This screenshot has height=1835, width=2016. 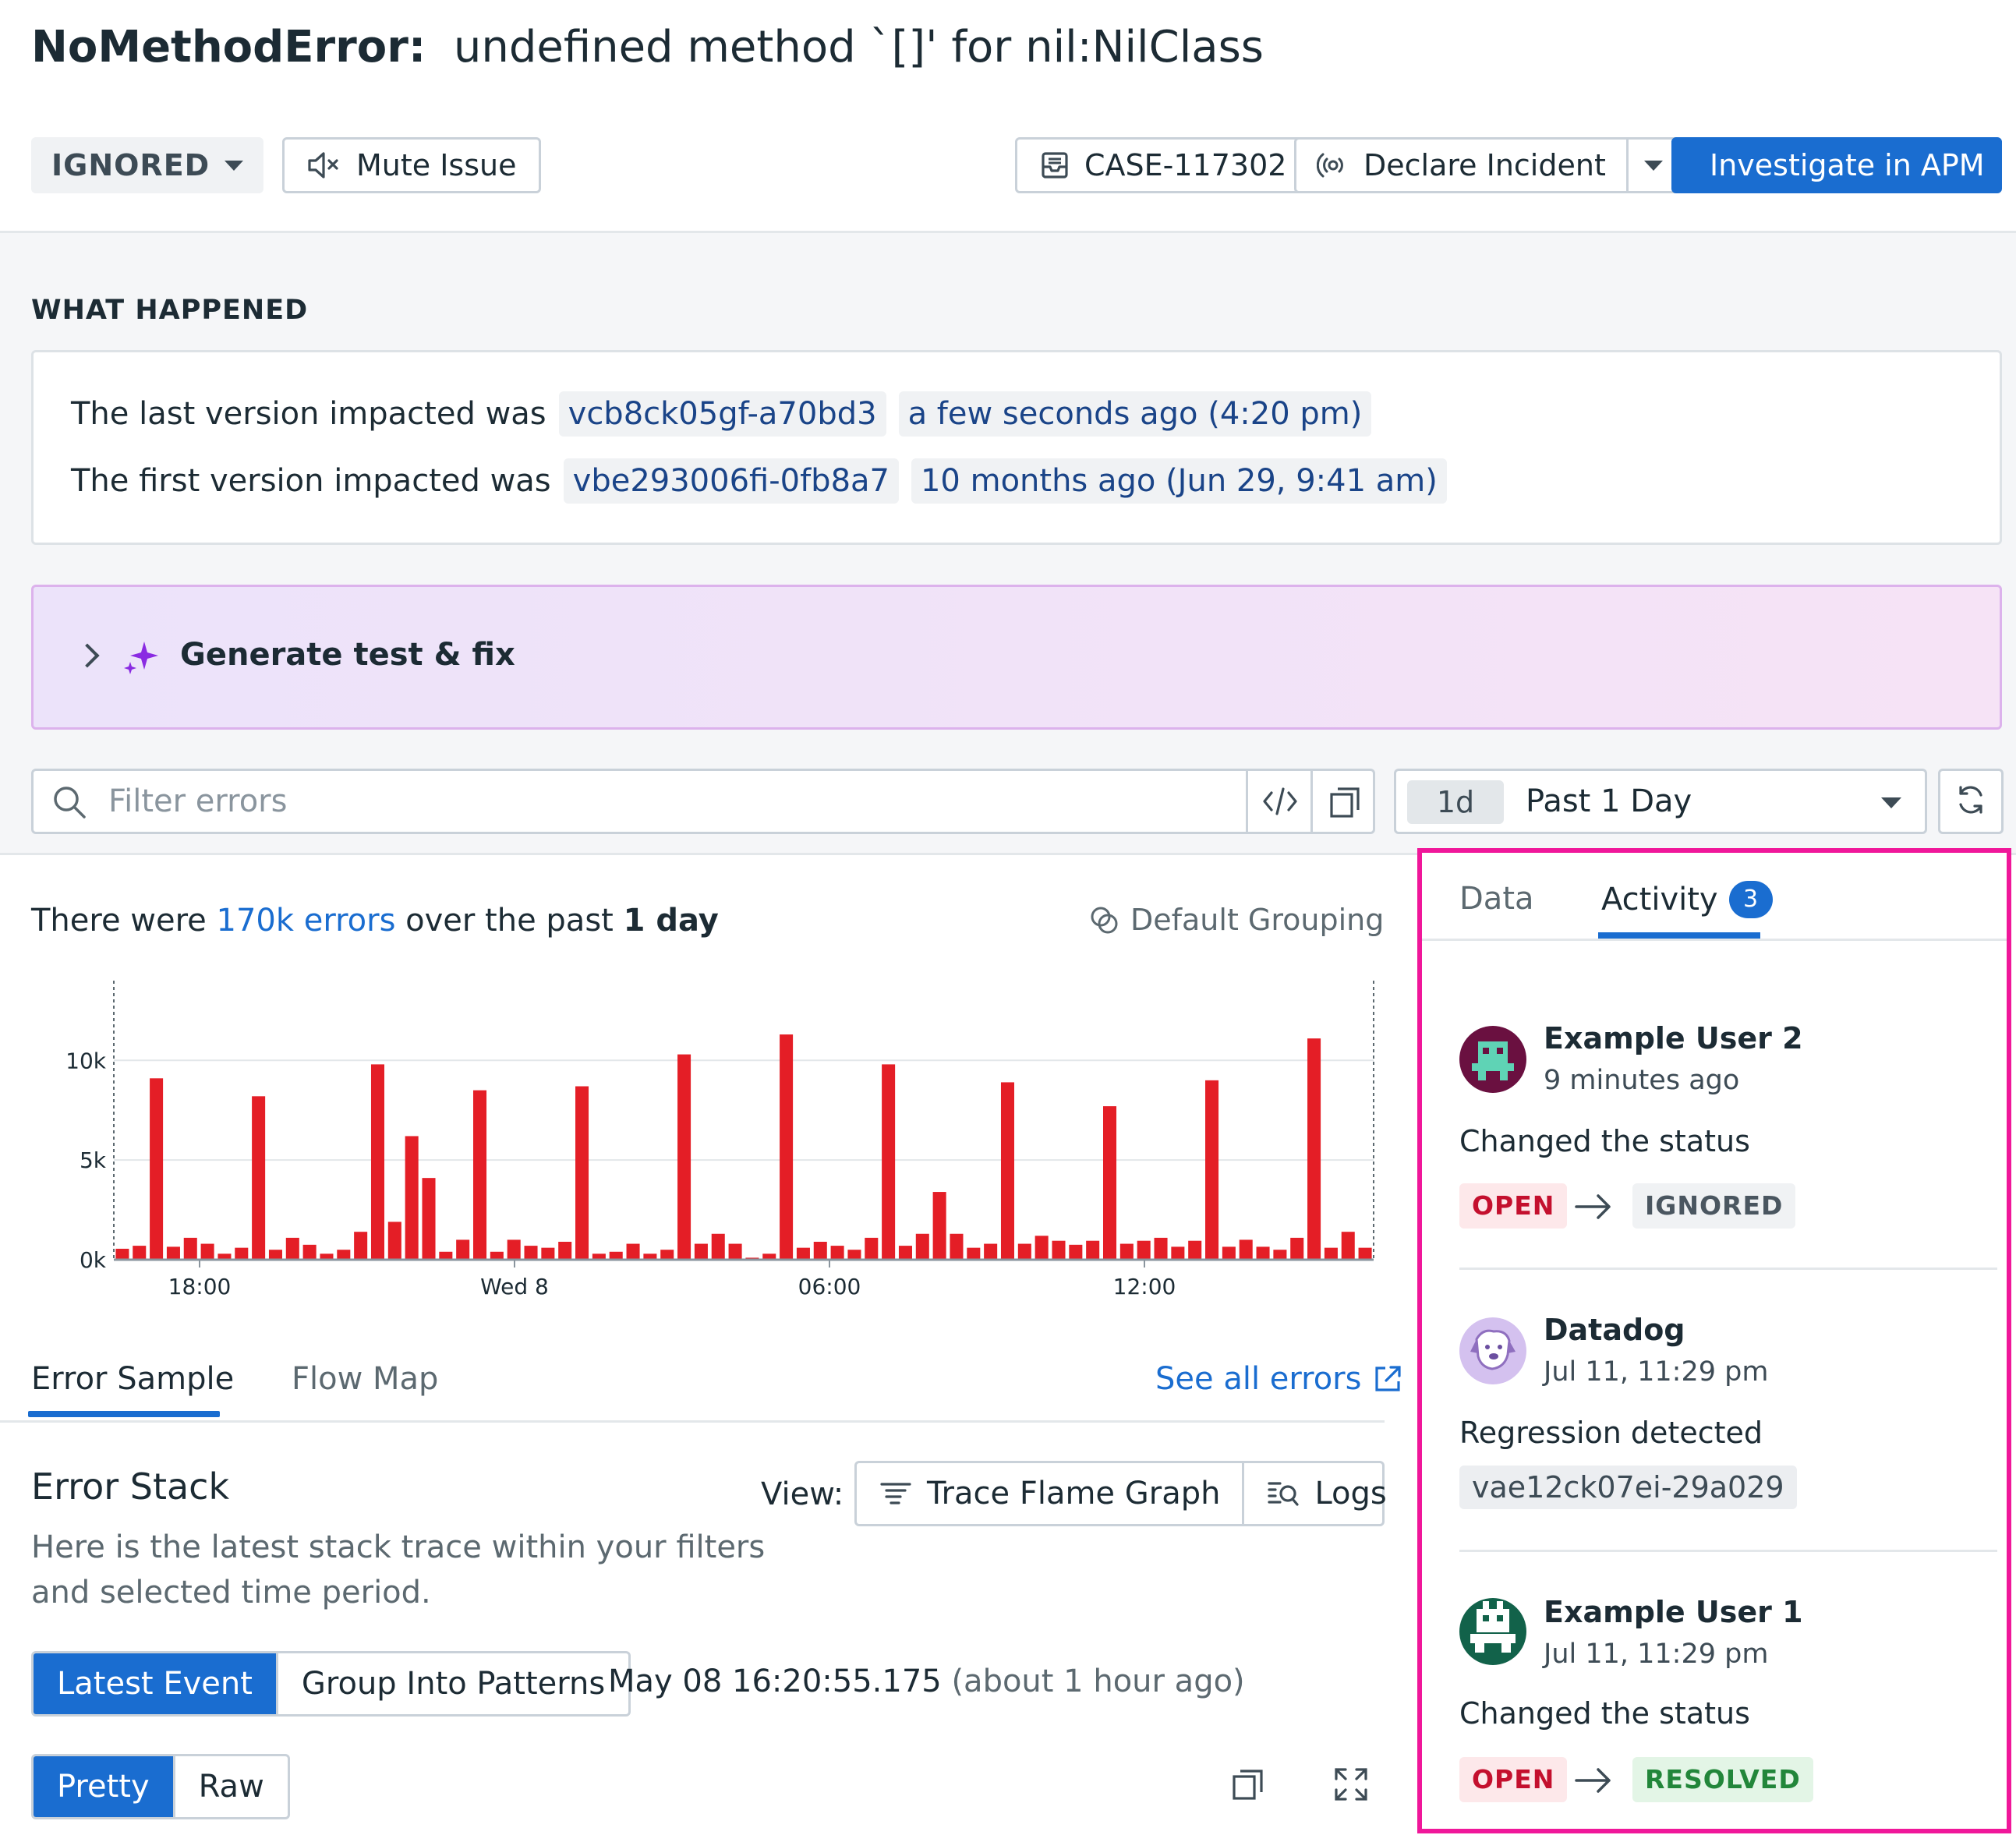 I want to click on first-version-chip: vbe293006fi-0fb8a7, so click(x=731, y=481).